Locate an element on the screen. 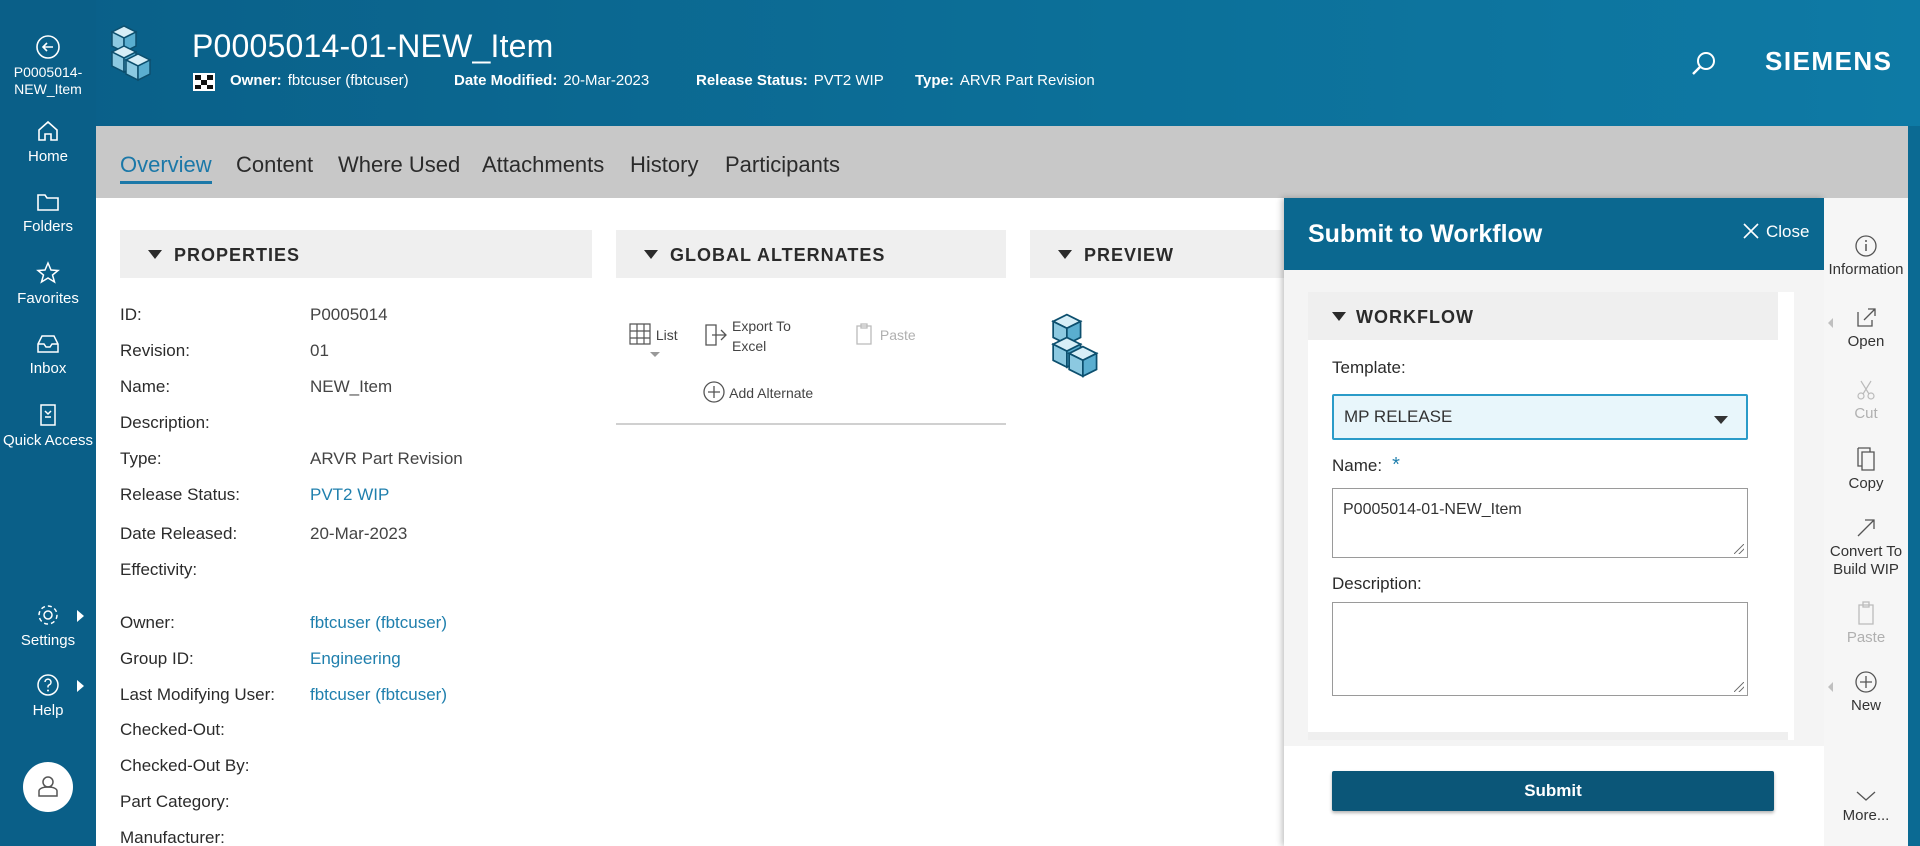  prop-value-date-released: 20-Mar-2023 is located at coordinates (359, 533).